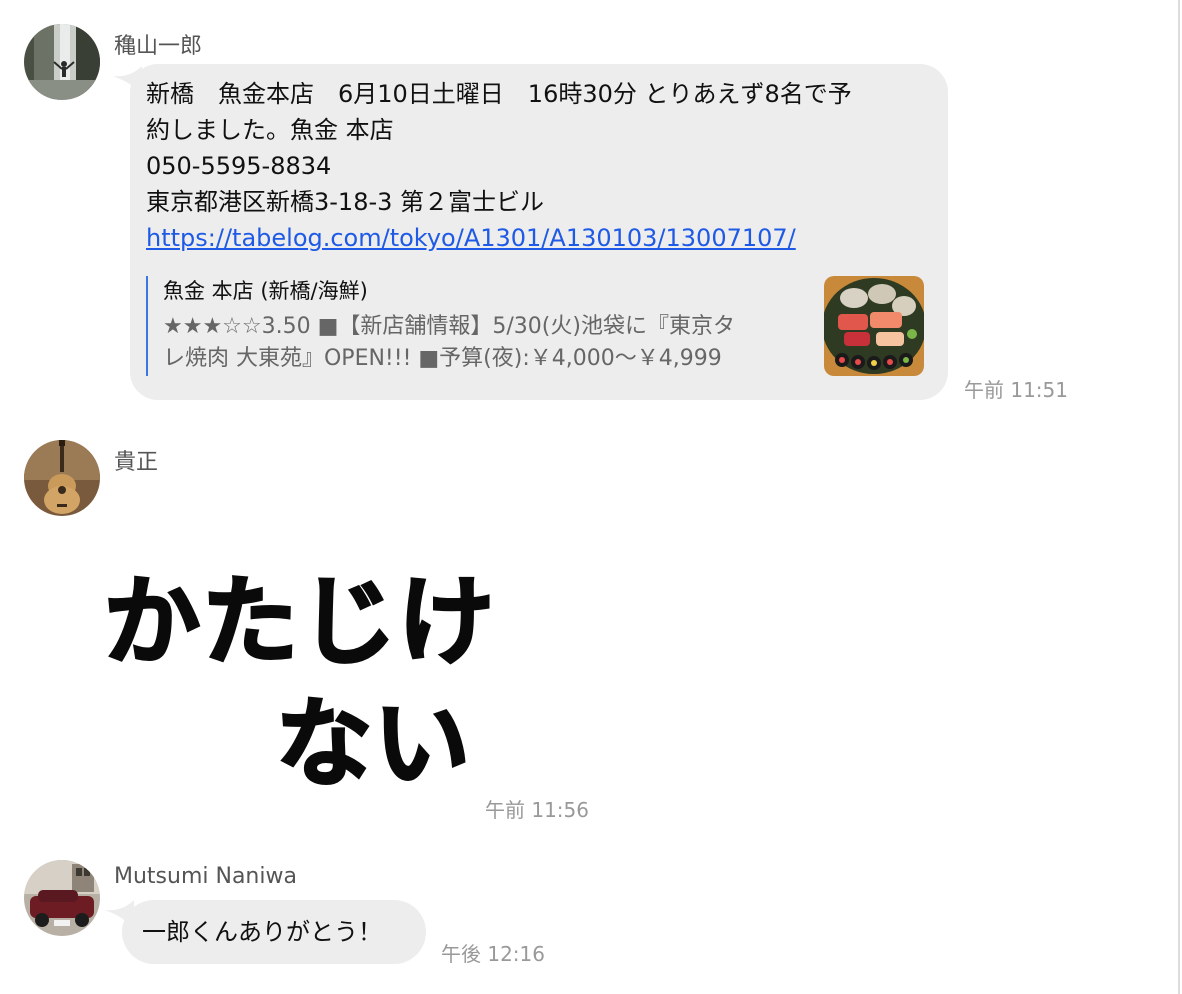 This screenshot has width=1182, height=994. I want to click on message-line: 新橋 魚金本店 6月10日土曜日 16時30分 とりあえず8名で予, so click(499, 94).